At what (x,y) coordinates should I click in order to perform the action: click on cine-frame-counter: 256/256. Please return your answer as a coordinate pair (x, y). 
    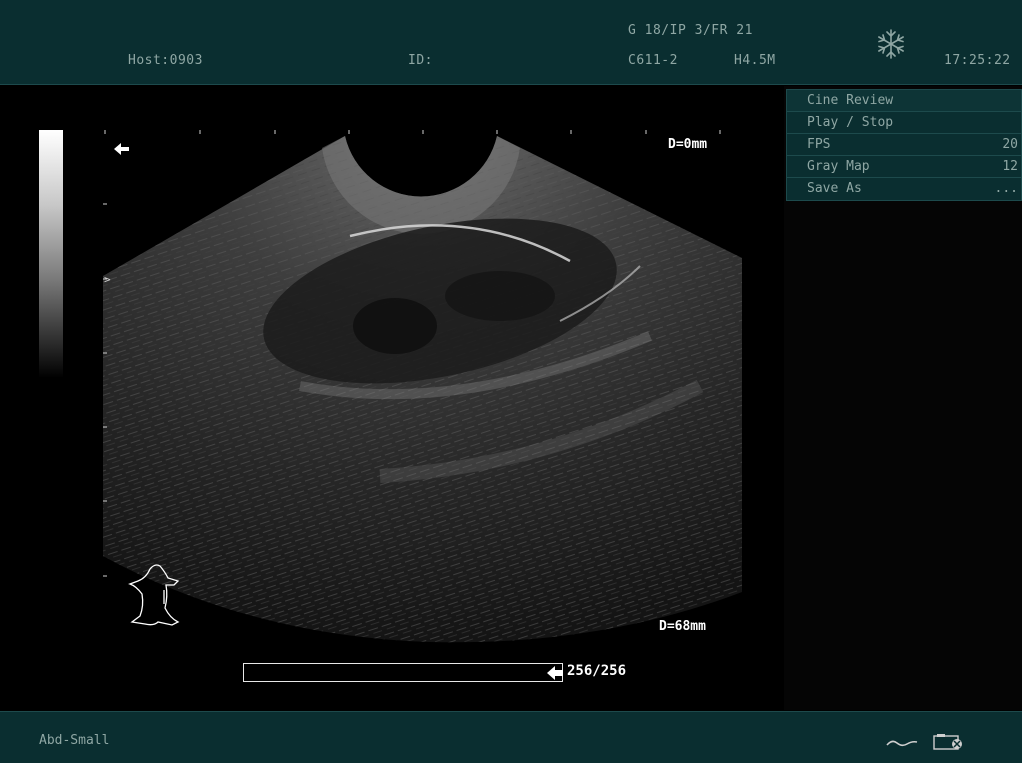
    Looking at the image, I should click on (597, 671).